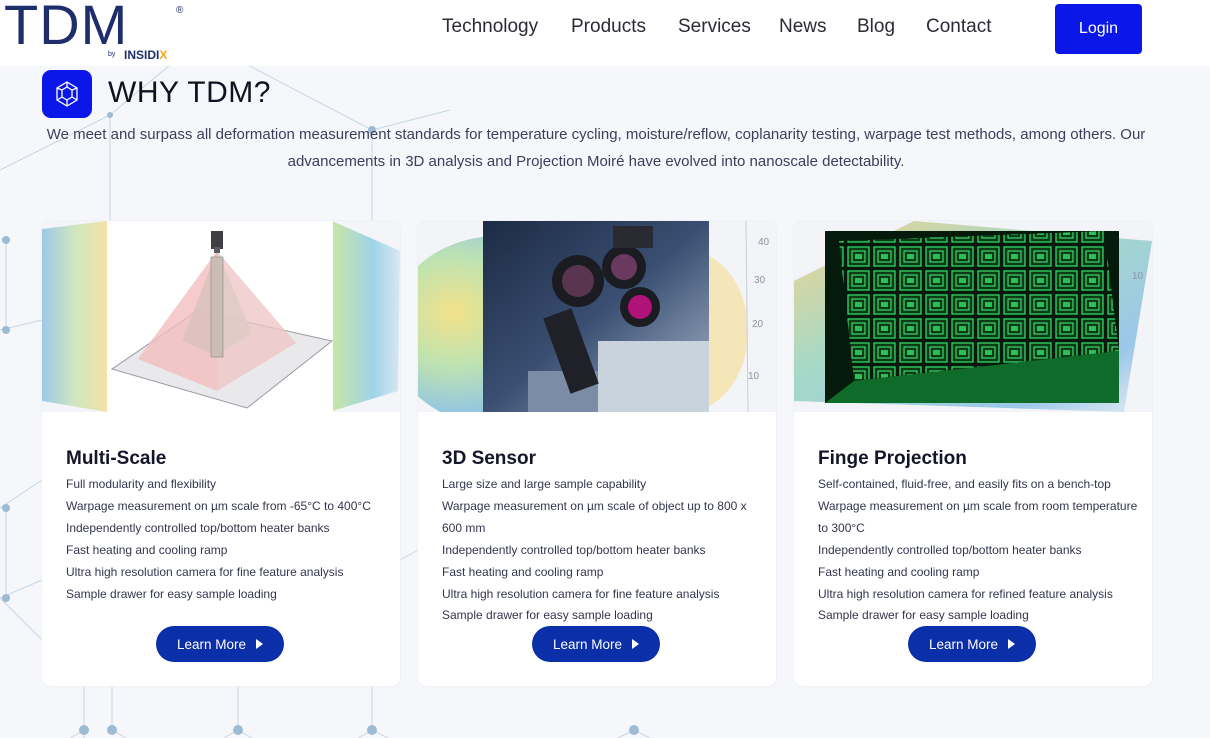 The width and height of the screenshot is (1210, 738). I want to click on logo-insidix: INSIDIX, so click(145, 55).